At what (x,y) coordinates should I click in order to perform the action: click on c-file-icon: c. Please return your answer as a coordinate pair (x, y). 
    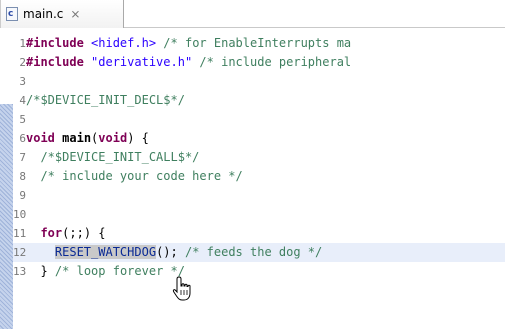
    Looking at the image, I should click on (12, 14).